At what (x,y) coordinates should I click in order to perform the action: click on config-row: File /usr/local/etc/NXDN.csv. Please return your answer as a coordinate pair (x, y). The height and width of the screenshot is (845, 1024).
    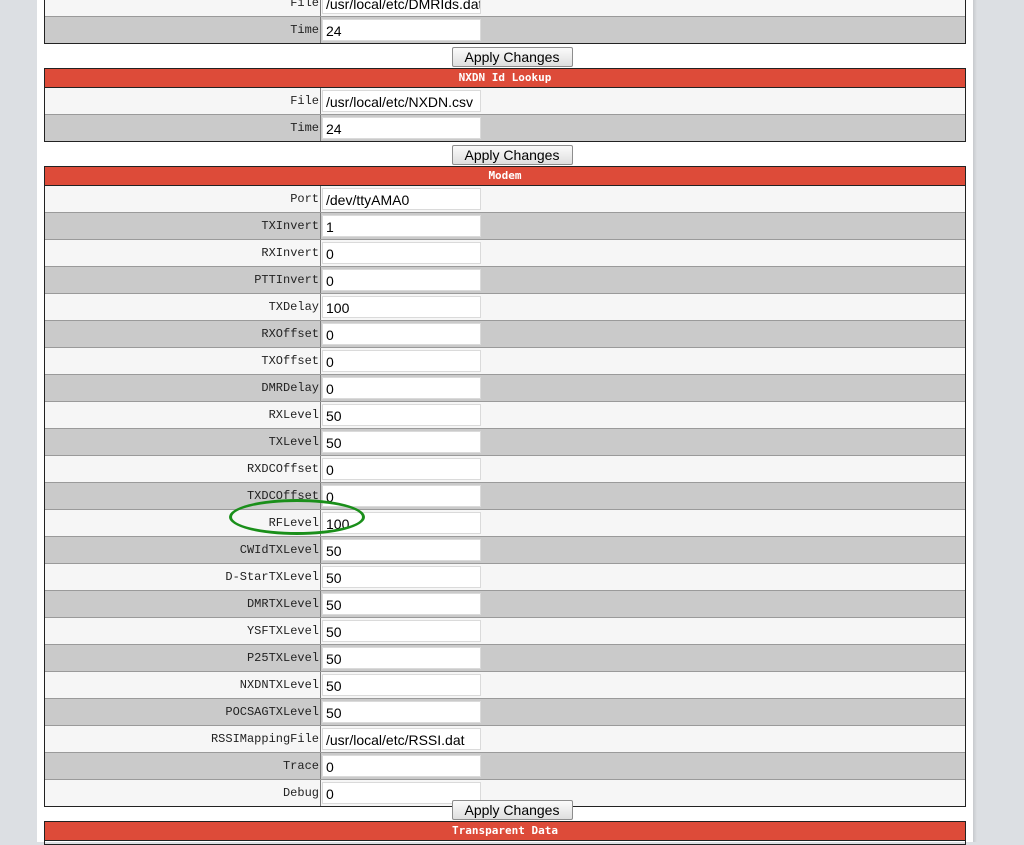
    Looking at the image, I should click on (505, 101).